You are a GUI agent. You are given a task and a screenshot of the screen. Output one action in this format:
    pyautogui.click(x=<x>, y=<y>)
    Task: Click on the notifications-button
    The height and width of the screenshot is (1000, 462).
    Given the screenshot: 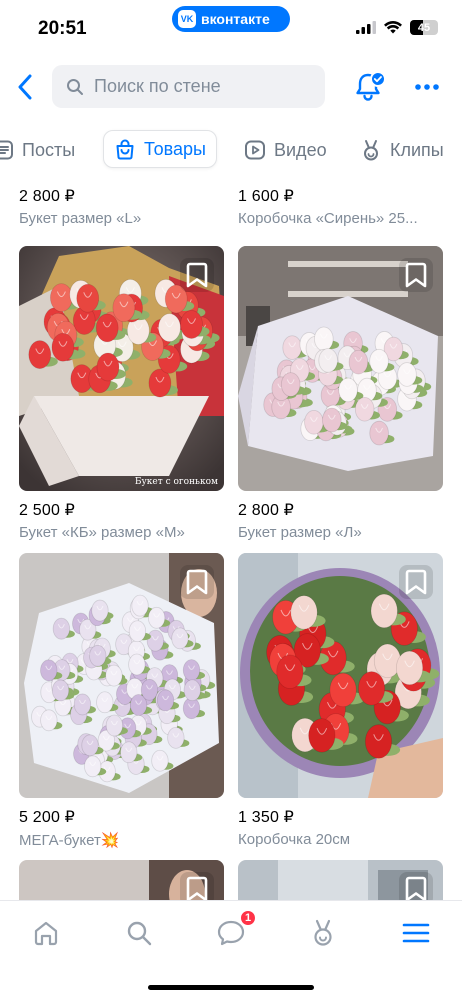 What is the action you would take?
    pyautogui.click(x=370, y=87)
    